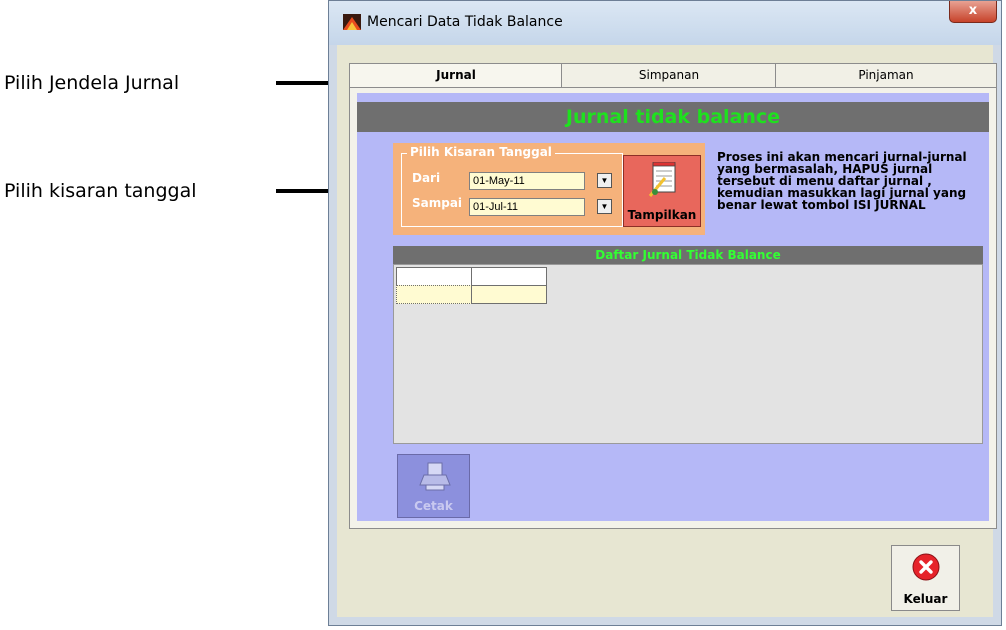 The height and width of the screenshot is (630, 1006). I want to click on app-icon, so click(352, 22).